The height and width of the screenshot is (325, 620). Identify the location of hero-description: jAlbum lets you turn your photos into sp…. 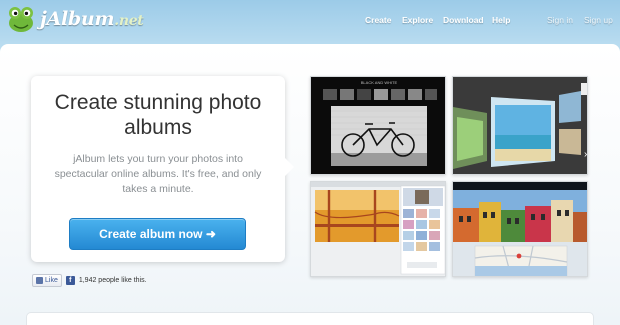
(158, 174).